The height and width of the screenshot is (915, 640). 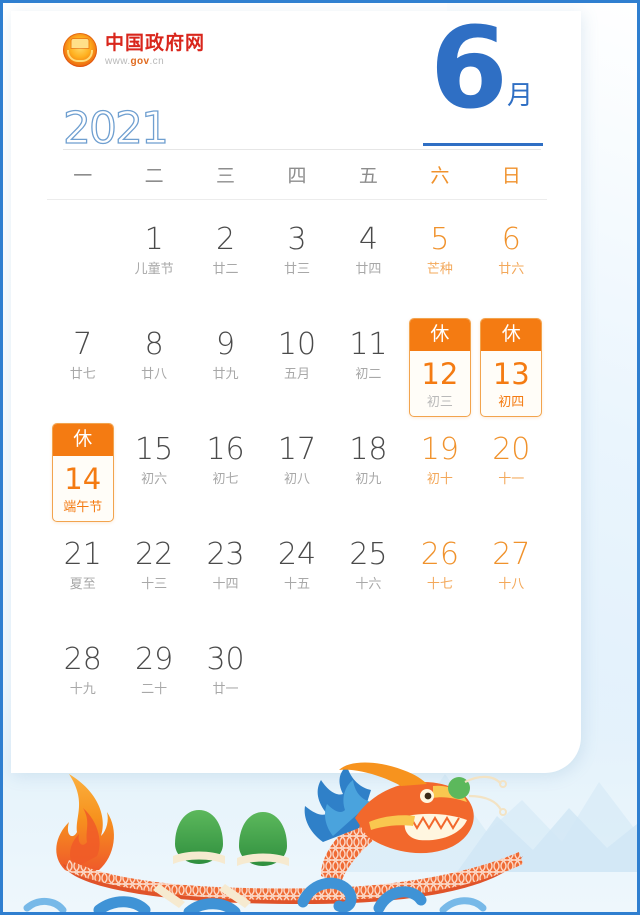 What do you see at coordinates (469, 69) in the screenshot?
I see `month-number: 6` at bounding box center [469, 69].